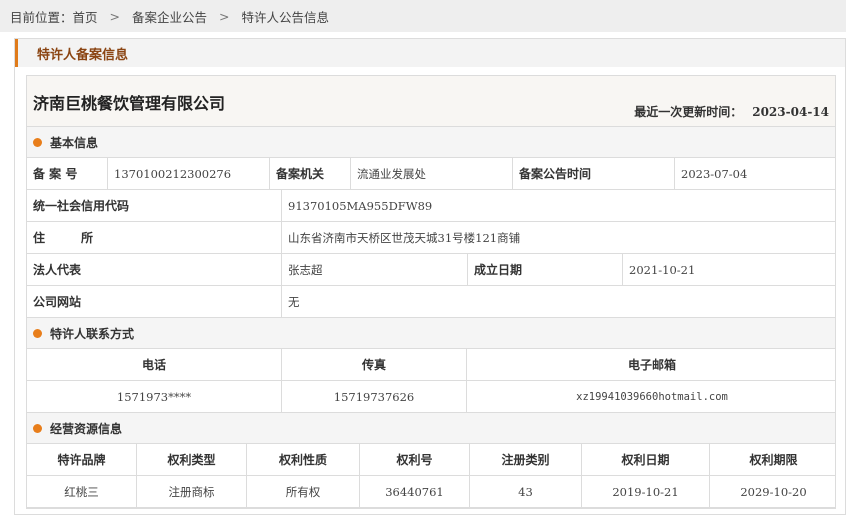 This screenshot has height=515, width=860. What do you see at coordinates (169, 16) in the screenshot?
I see `breadcrumb-filing-link: 备案企业公告` at bounding box center [169, 16].